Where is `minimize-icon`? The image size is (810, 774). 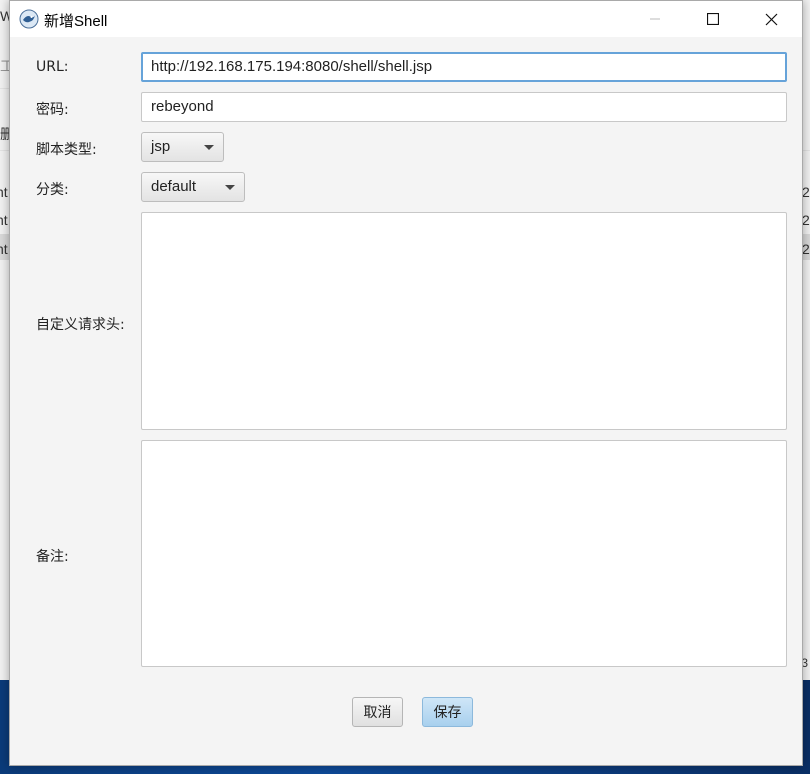
minimize-icon is located at coordinates (655, 19).